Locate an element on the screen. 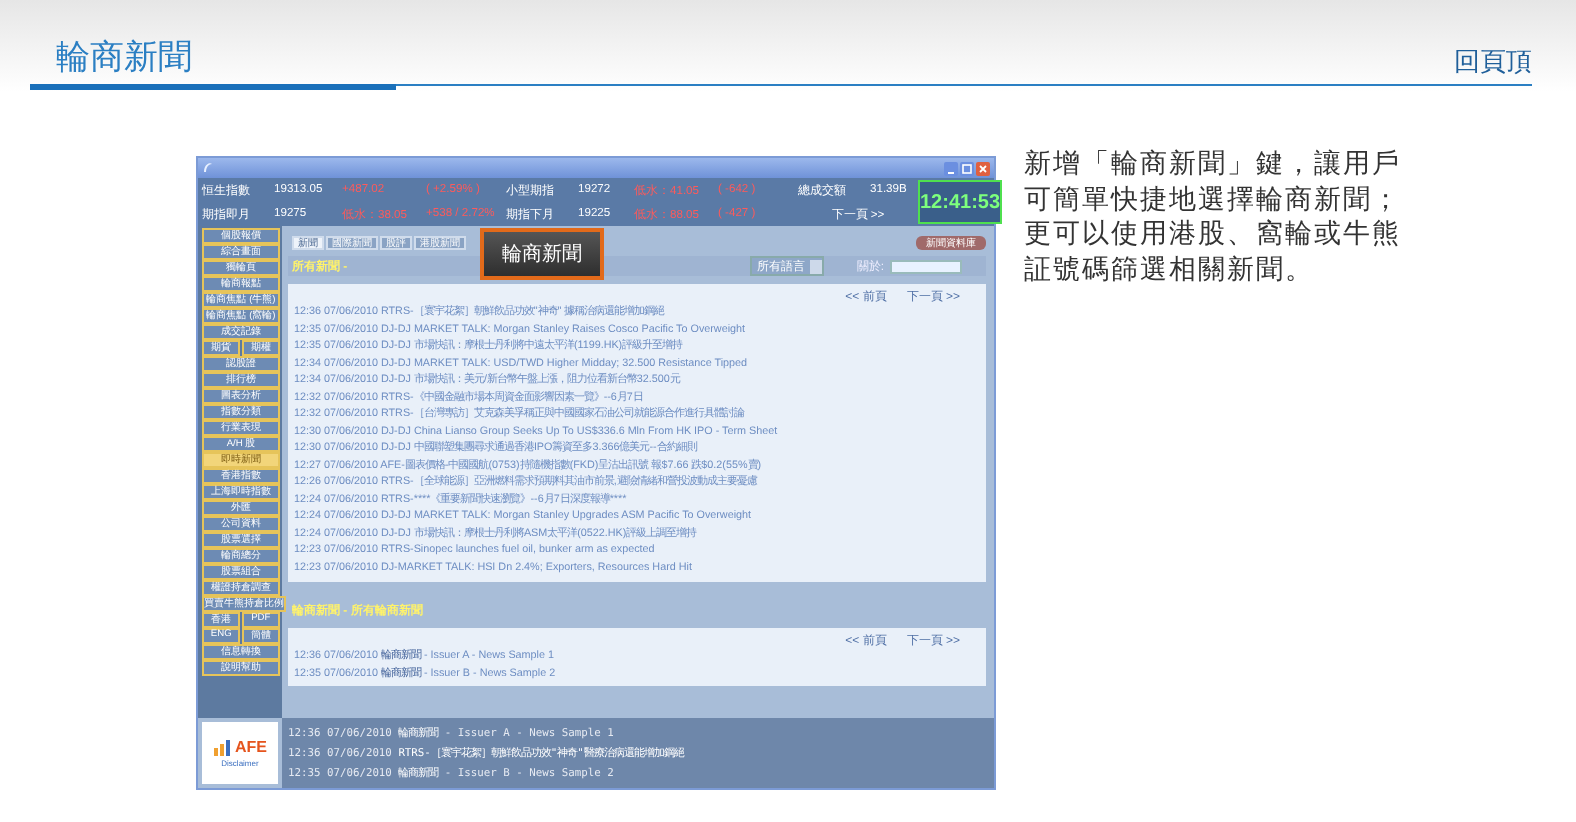 This screenshot has width=1576, height=822. page-title: 輪商新聞 is located at coordinates (124, 58).